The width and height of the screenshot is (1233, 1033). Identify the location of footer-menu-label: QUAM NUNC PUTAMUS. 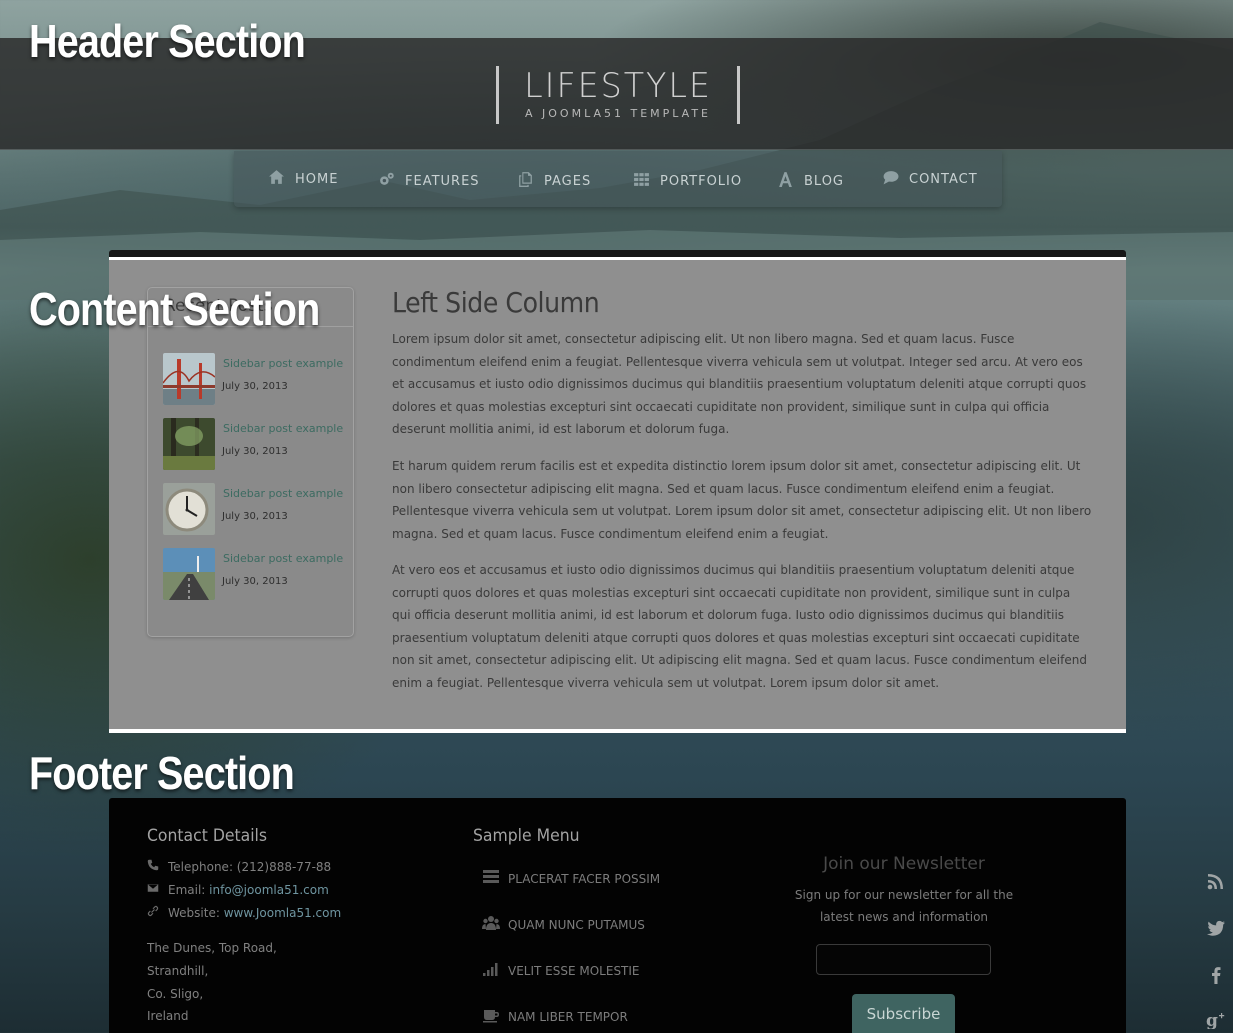
(576, 924).